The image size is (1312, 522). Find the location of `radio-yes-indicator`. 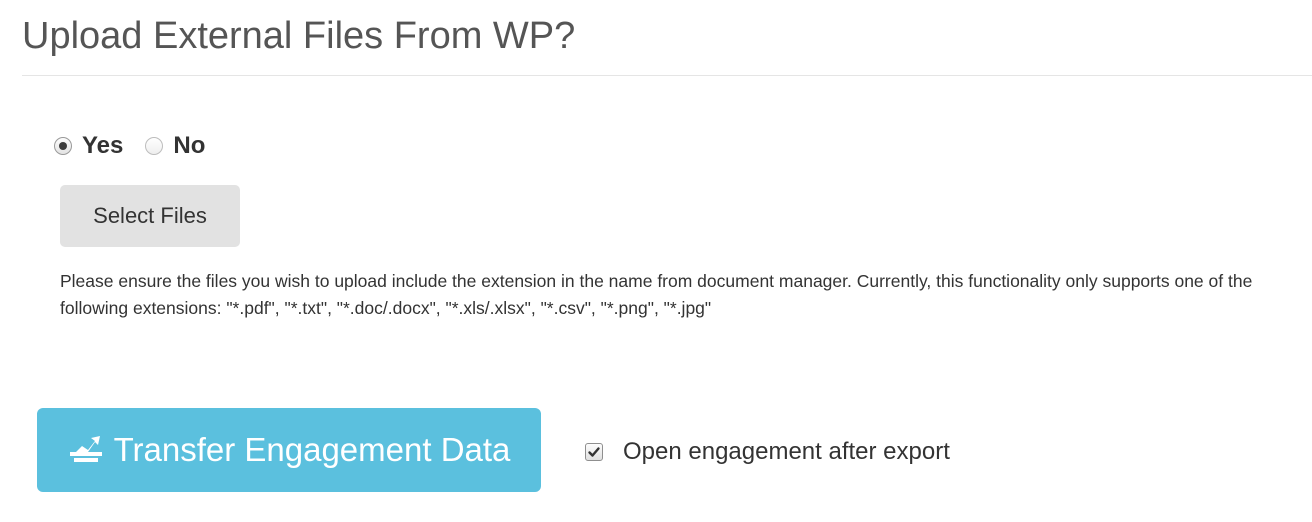

radio-yes-indicator is located at coordinates (63, 146).